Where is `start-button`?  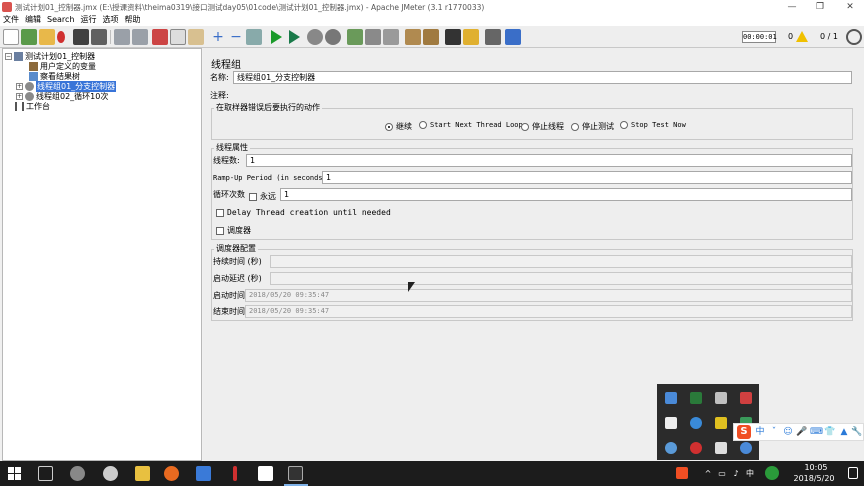 start-button is located at coordinates (14, 473).